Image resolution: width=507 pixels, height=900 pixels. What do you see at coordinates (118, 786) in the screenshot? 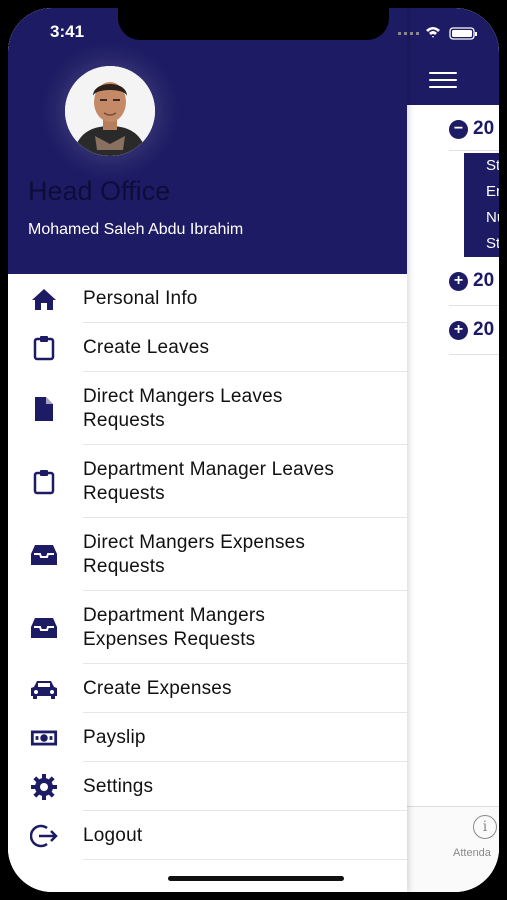
I see `menu-label: Settings` at bounding box center [118, 786].